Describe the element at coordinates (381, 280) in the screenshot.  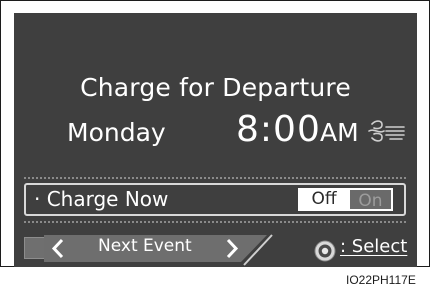
I see `figure-id: IO22PH117E` at that location.